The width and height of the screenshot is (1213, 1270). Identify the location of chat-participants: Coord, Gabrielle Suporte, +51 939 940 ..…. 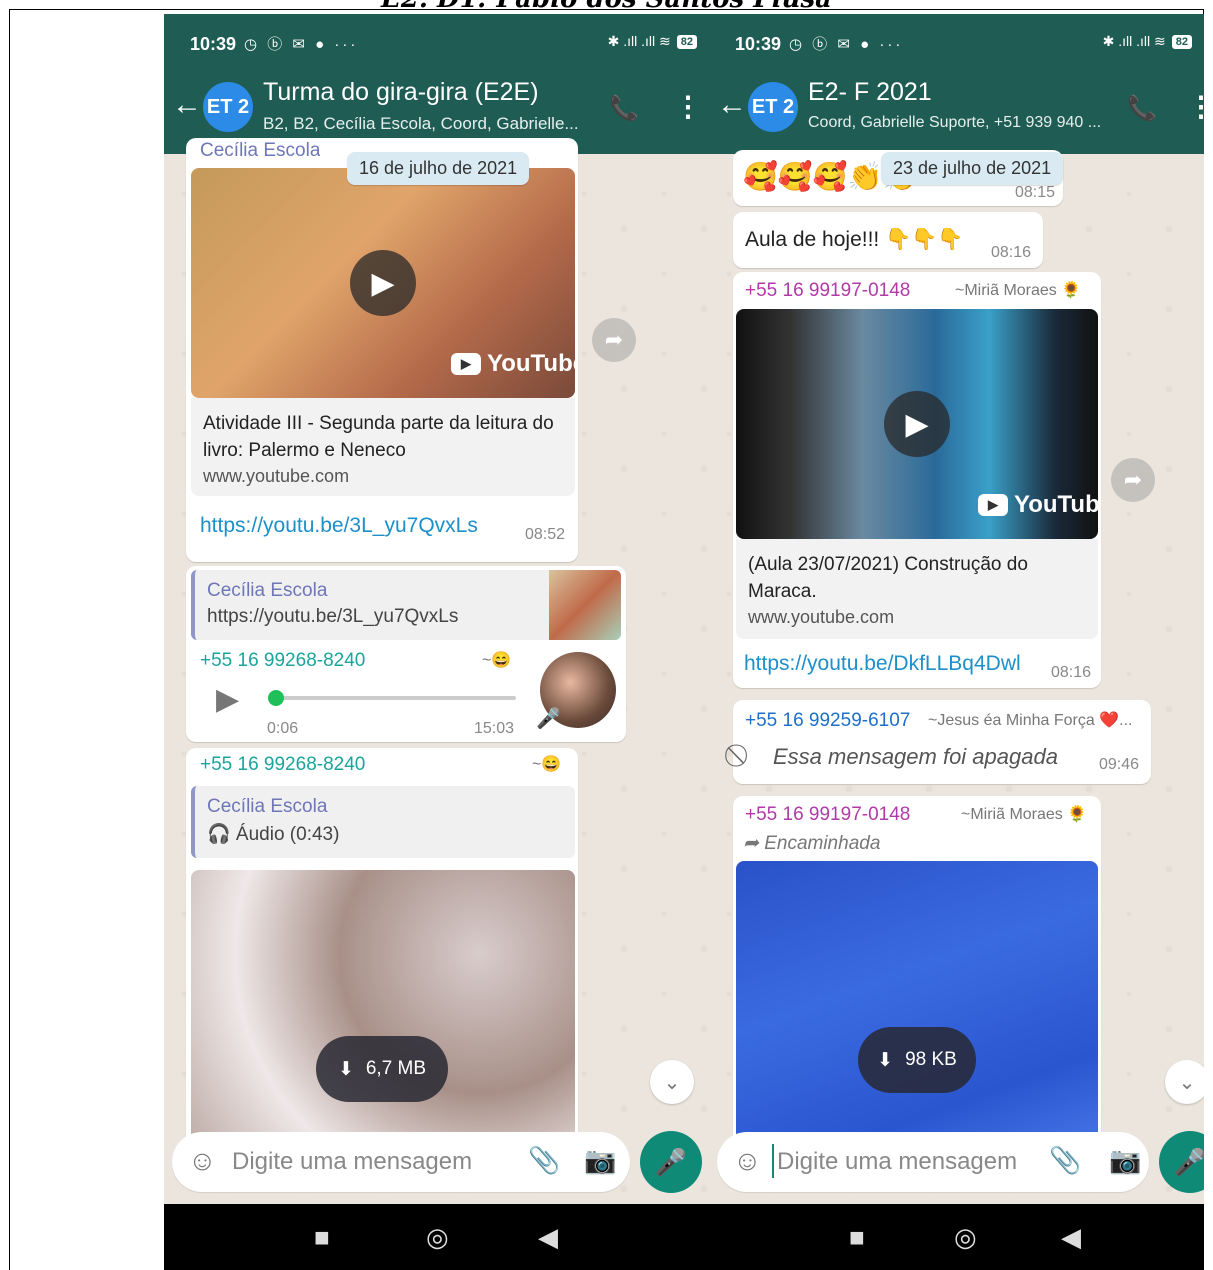
(954, 123).